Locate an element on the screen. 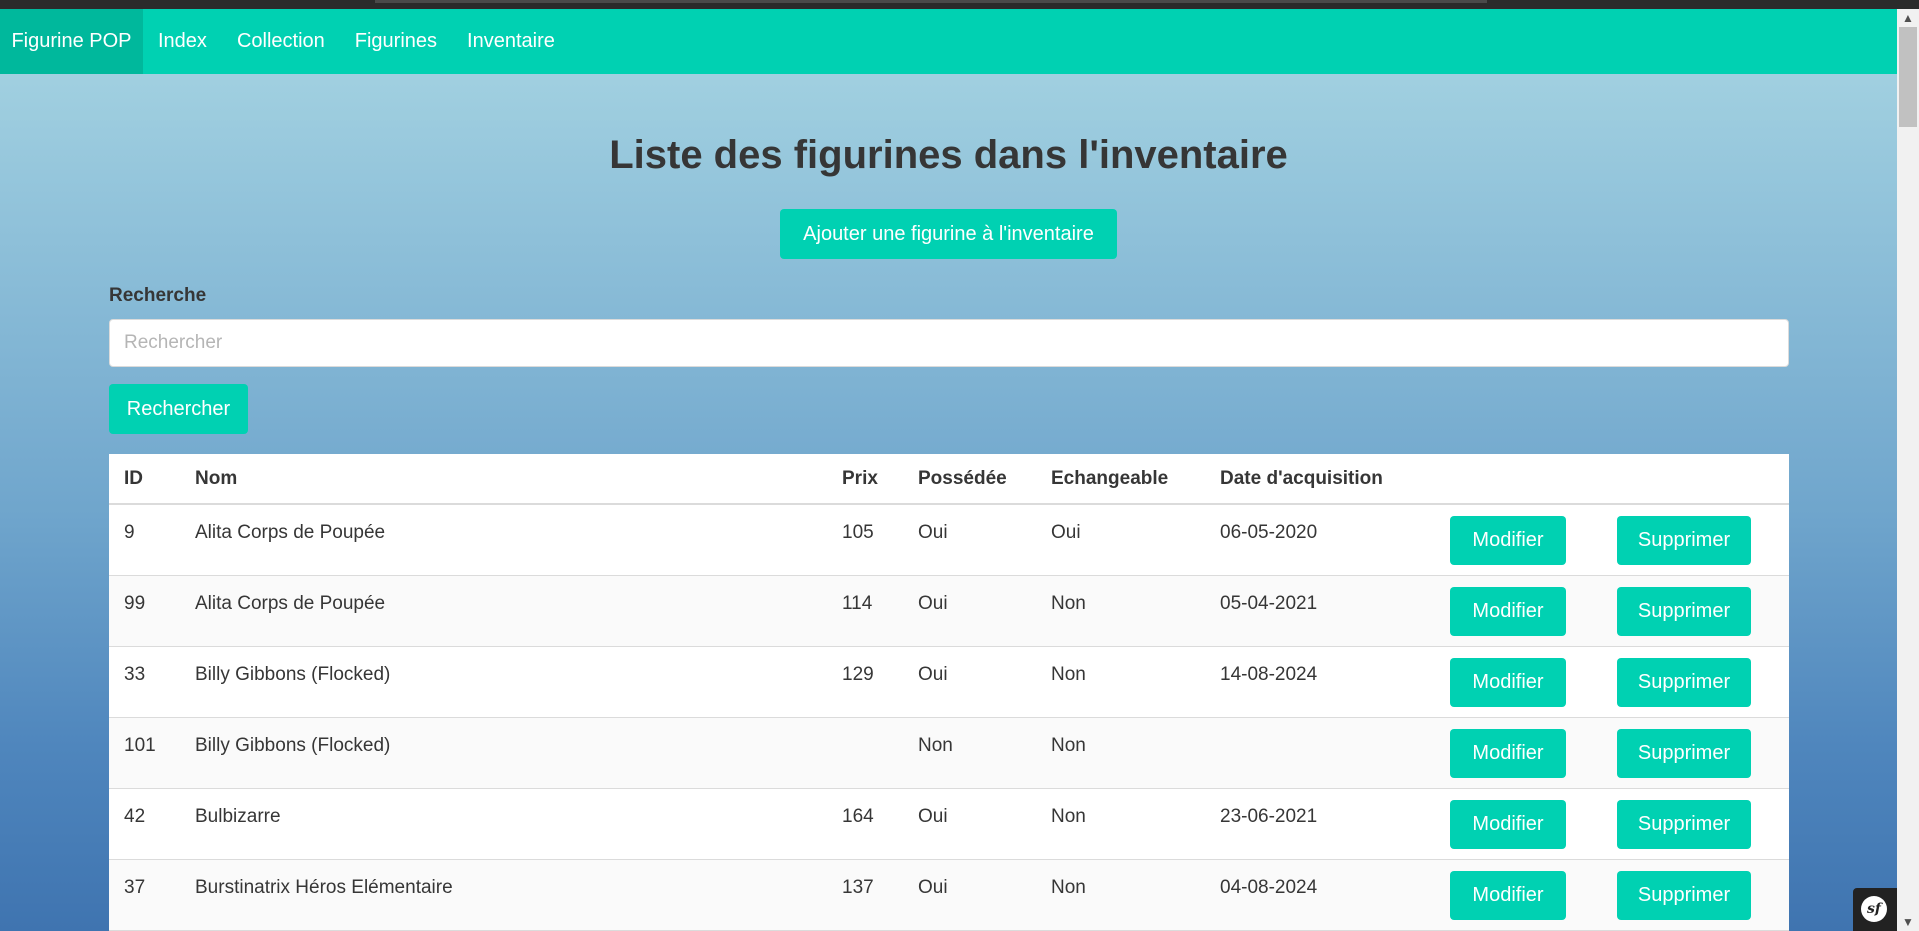 This screenshot has height=931, width=1919. cell-id: 37 is located at coordinates (144, 895).